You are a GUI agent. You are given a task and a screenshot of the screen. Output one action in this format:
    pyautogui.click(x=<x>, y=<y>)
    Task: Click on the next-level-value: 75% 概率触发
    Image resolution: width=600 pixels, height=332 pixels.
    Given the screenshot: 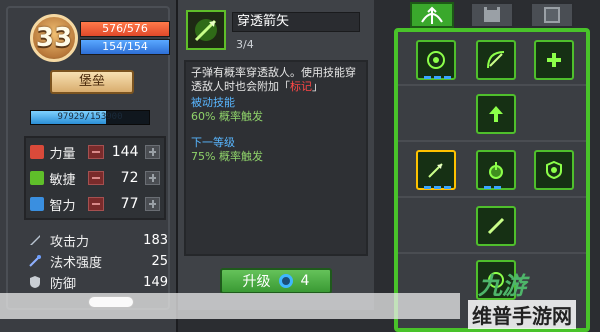 What is the action you would take?
    pyautogui.click(x=227, y=156)
    